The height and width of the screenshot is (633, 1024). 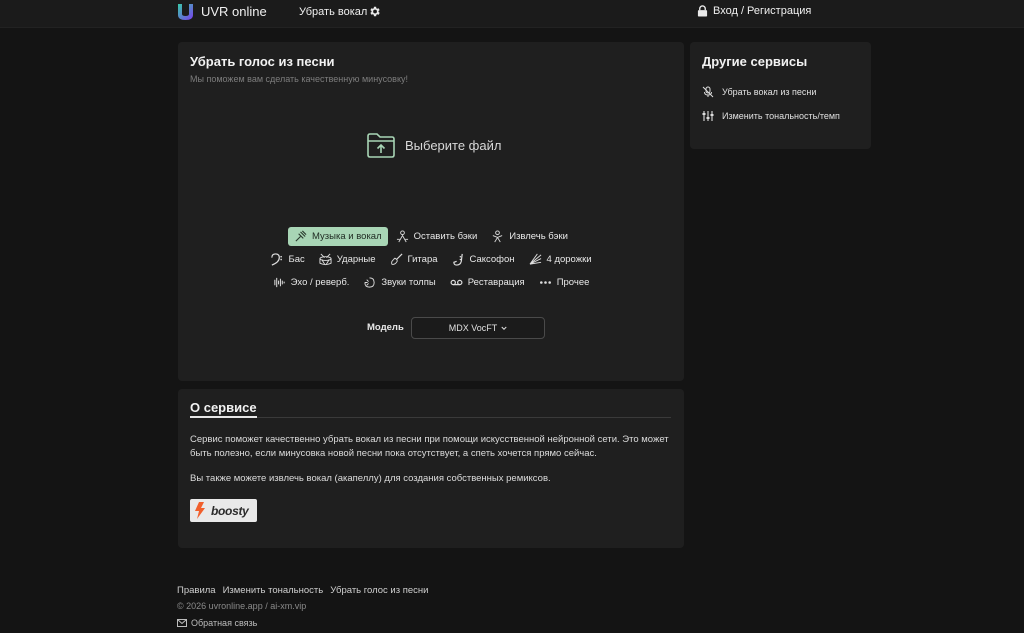 What do you see at coordinates (223, 409) in the screenshot?
I see `about-title: О сервисе` at bounding box center [223, 409].